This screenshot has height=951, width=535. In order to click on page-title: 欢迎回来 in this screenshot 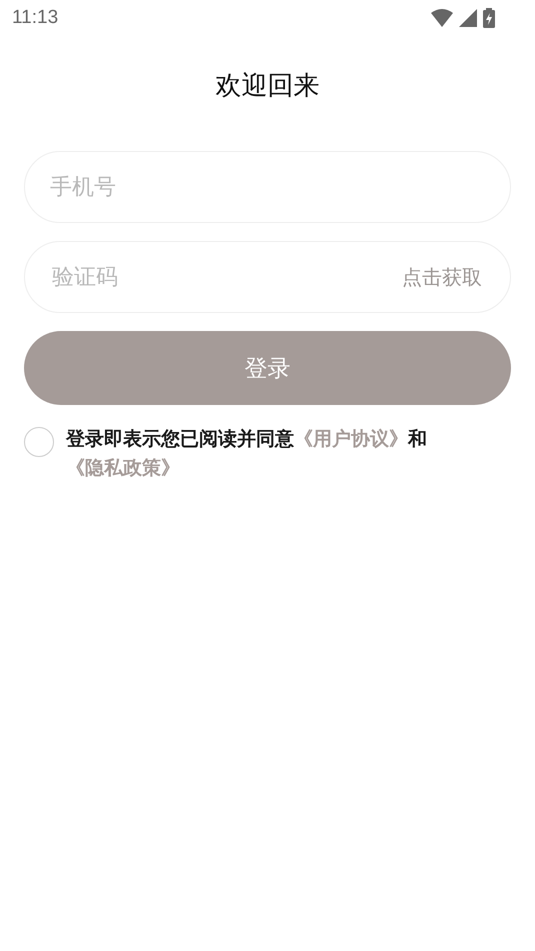, I will do `click(268, 86)`.